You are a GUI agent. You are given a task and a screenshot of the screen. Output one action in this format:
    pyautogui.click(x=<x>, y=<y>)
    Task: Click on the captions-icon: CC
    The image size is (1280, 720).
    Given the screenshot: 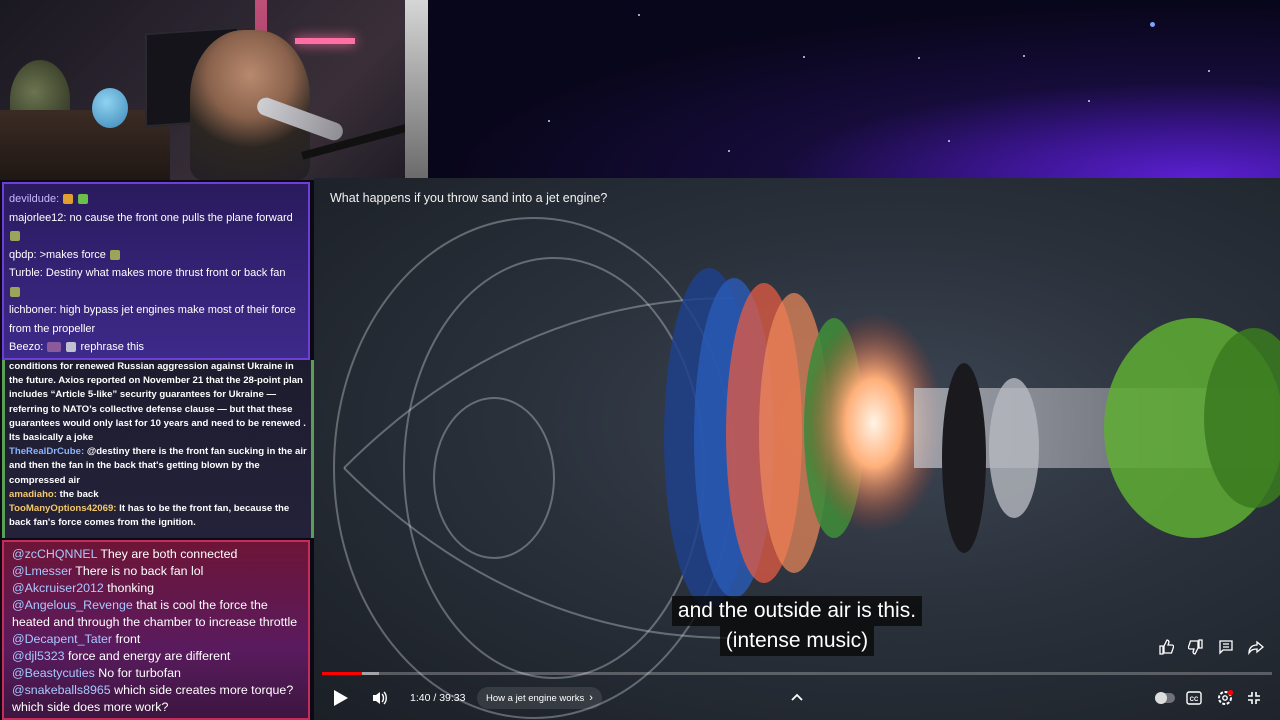 What is the action you would take?
    pyautogui.click(x=1194, y=698)
    